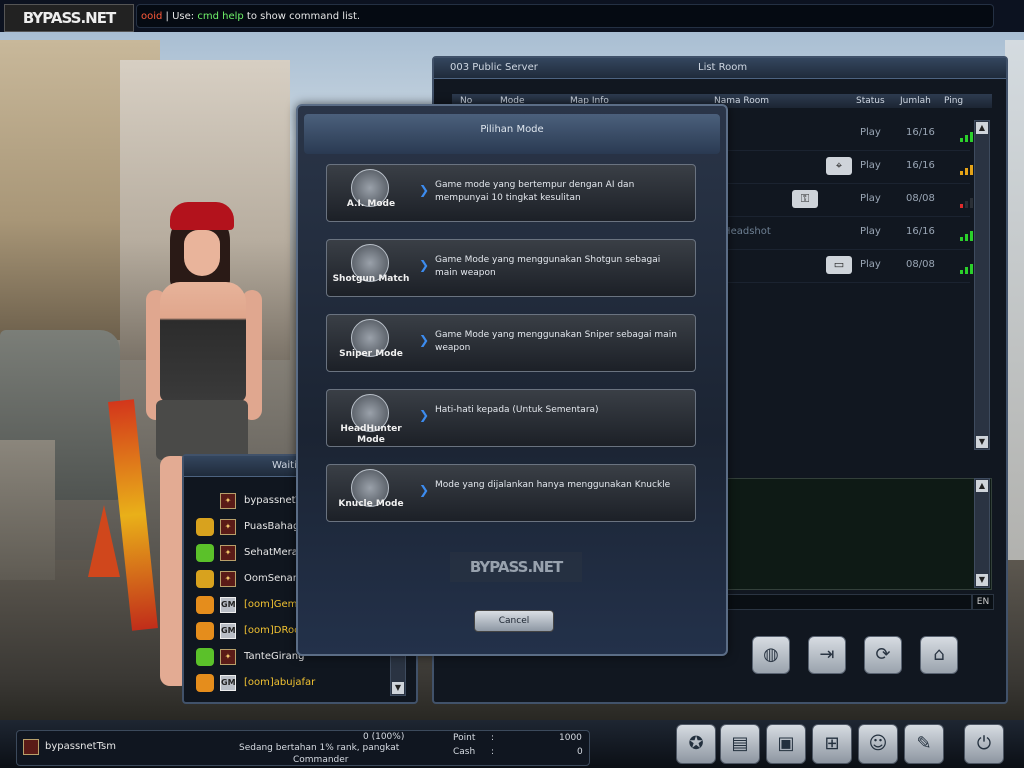  What do you see at coordinates (983, 602) in the screenshot?
I see `language-indicator: EN` at bounding box center [983, 602].